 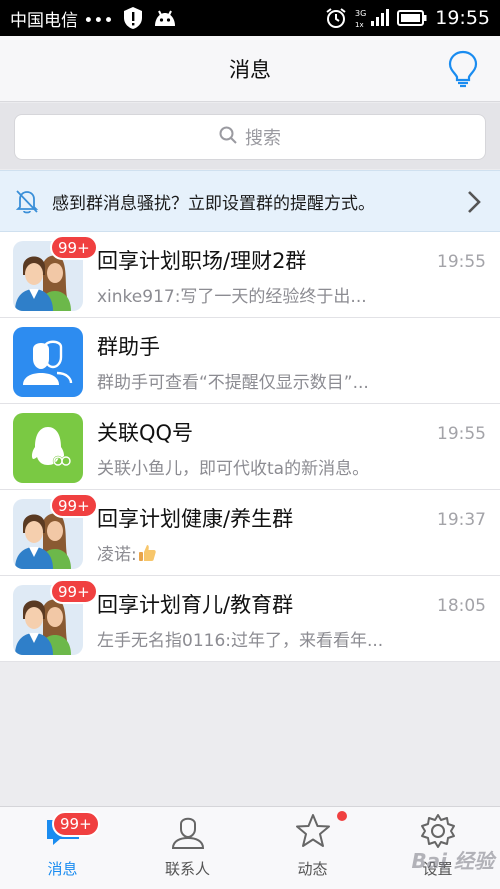 I want to click on group-assistant-avatar, so click(x=48, y=362).